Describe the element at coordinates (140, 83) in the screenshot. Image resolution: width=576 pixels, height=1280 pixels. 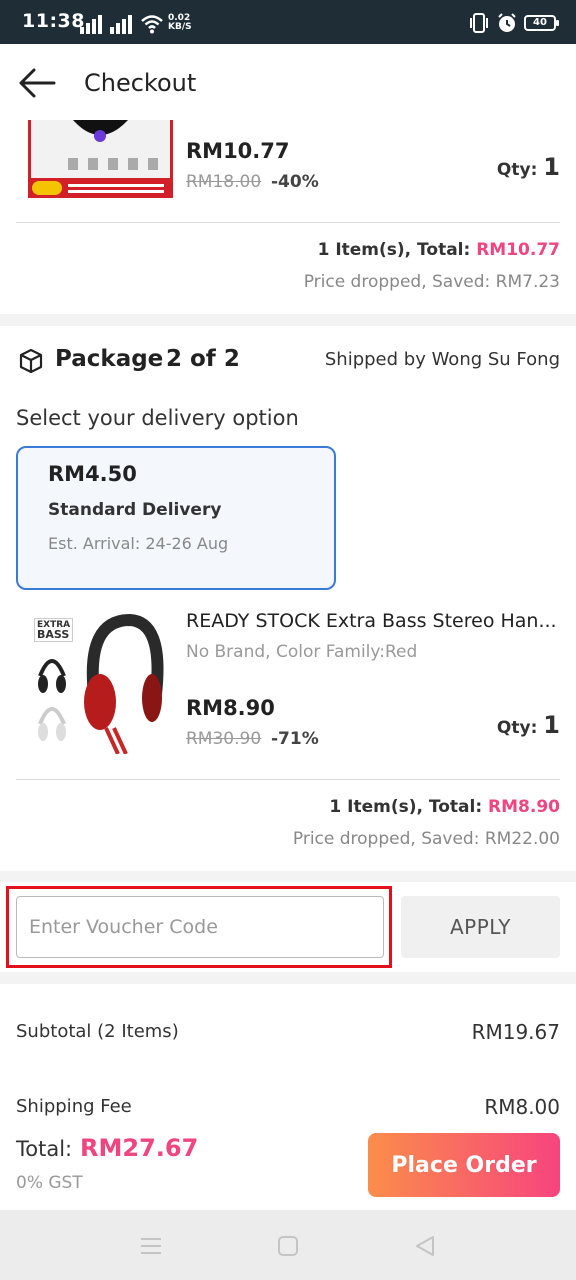
I see `page-title: Checkout` at that location.